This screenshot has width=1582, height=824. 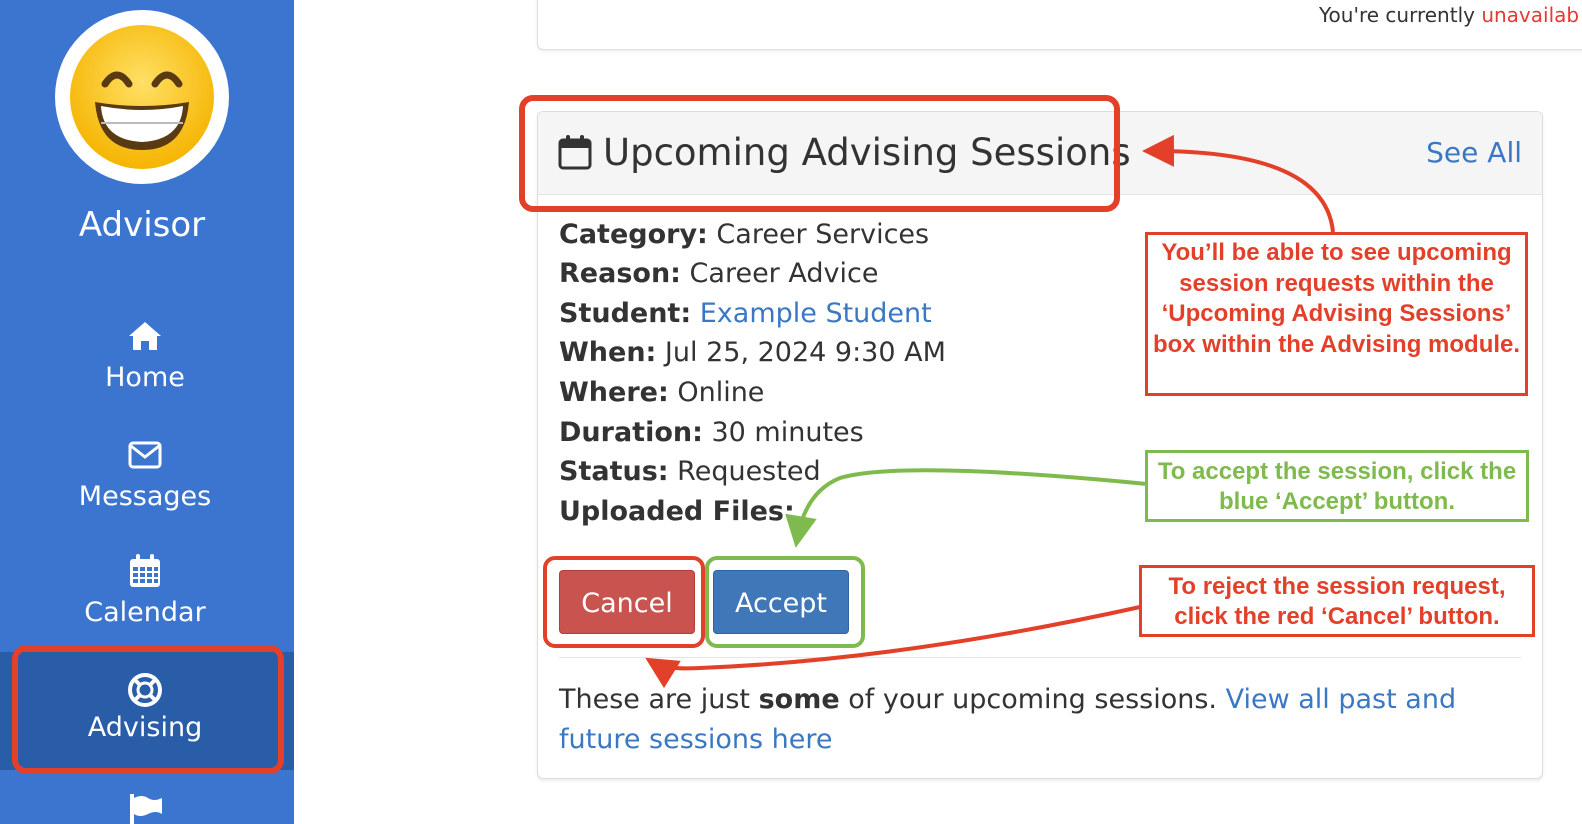 What do you see at coordinates (1238, 183) in the screenshot?
I see `header-arrow` at bounding box center [1238, 183].